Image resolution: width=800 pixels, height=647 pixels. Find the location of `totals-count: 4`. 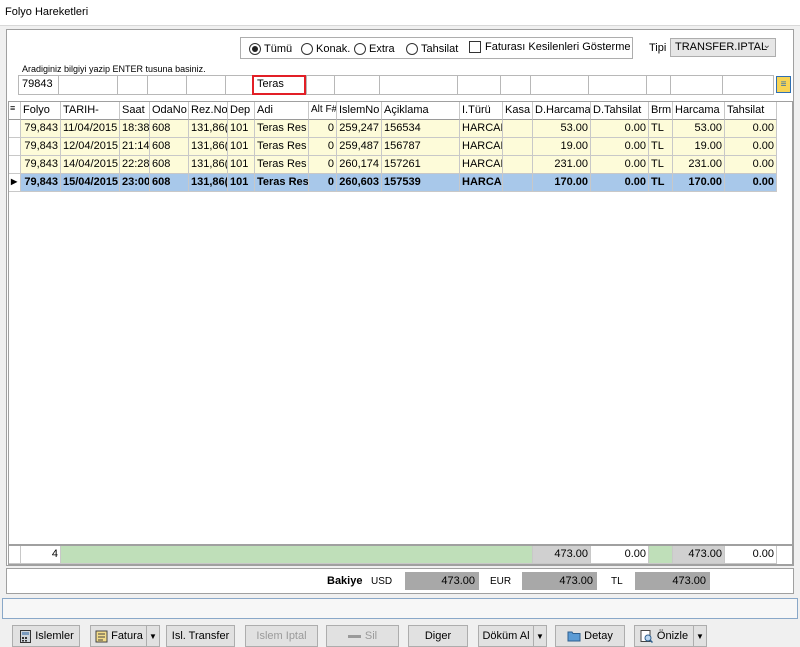

totals-count: 4 is located at coordinates (41, 555).